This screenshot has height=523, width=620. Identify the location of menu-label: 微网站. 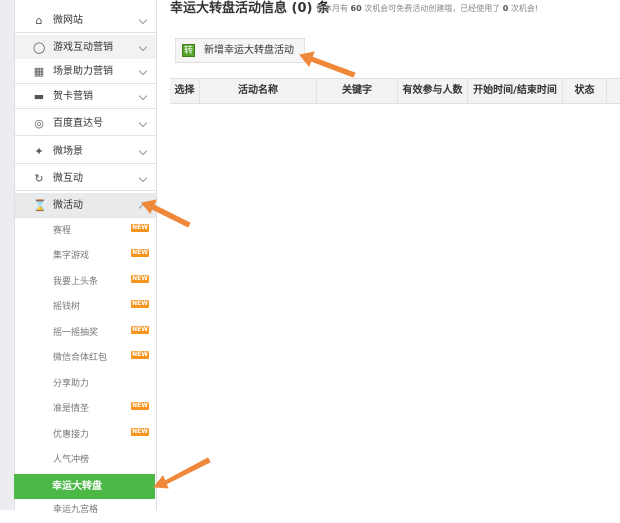
(68, 20).